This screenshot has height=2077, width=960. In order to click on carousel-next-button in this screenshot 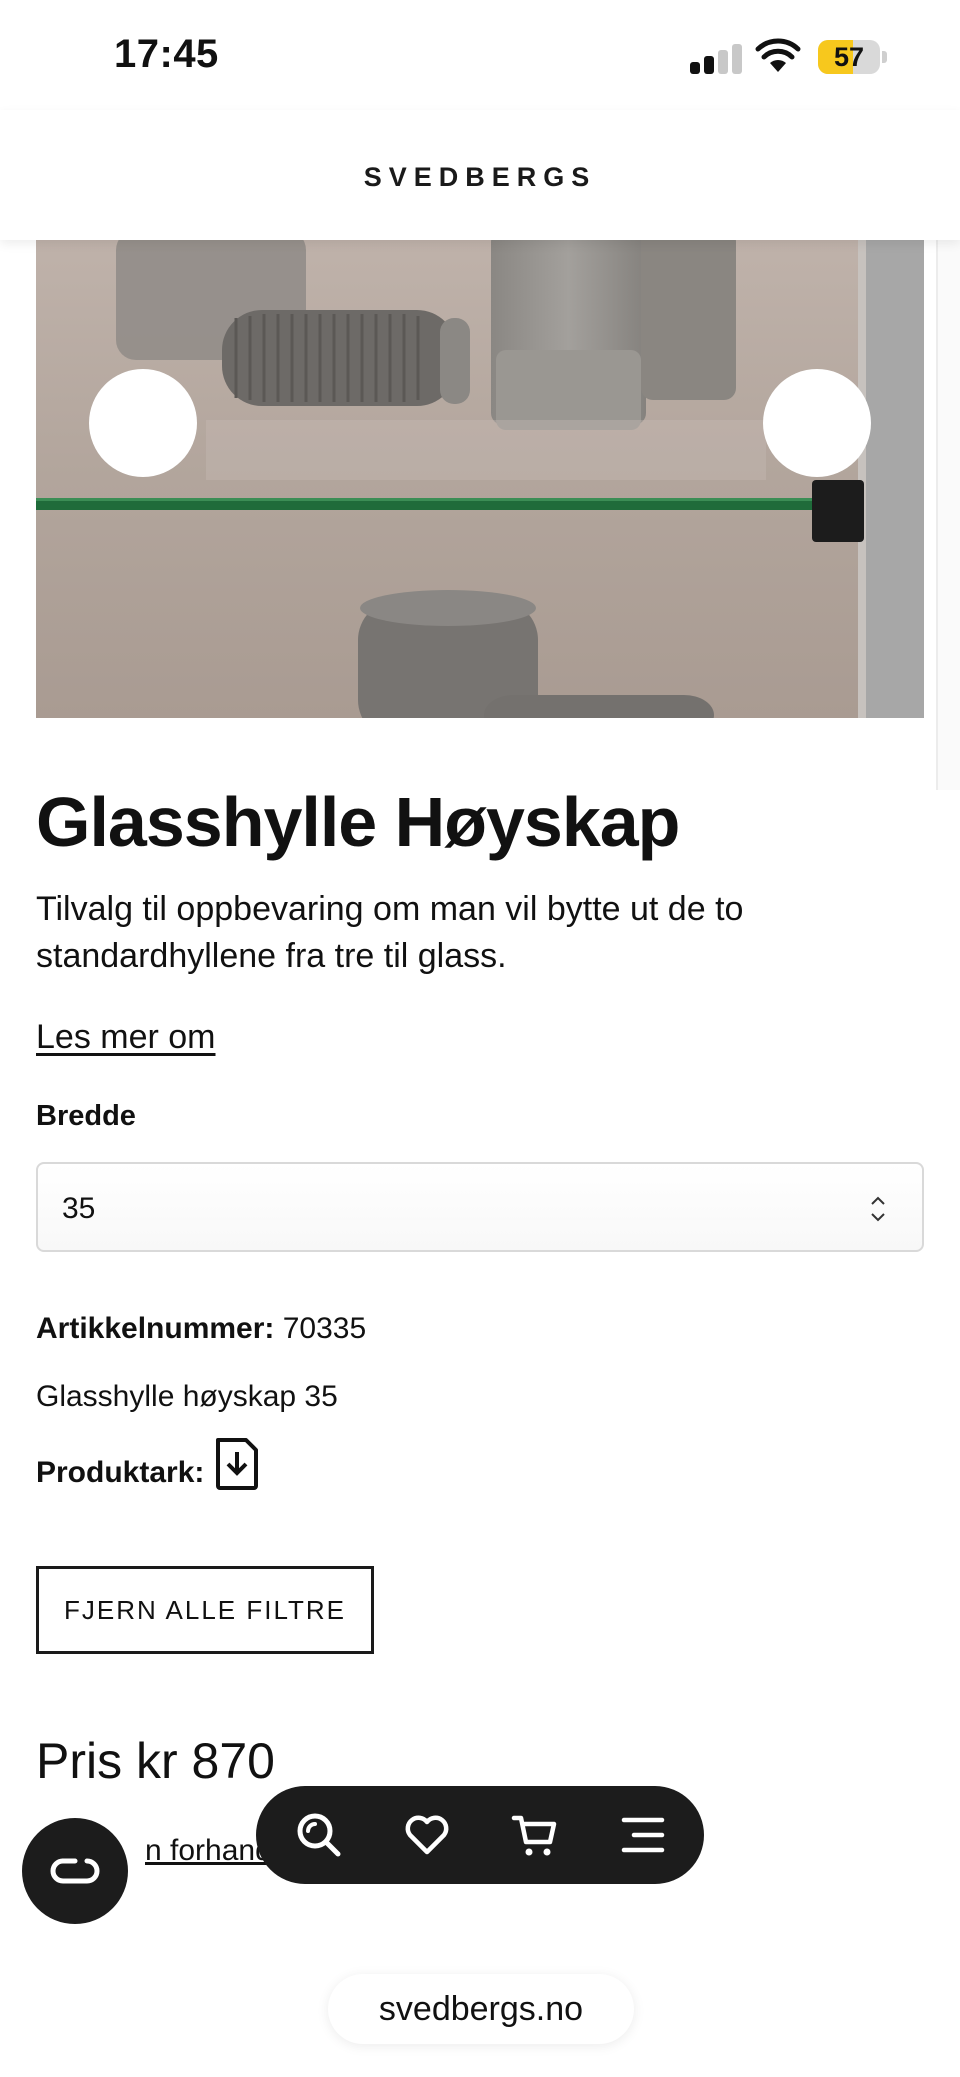, I will do `click(817, 423)`.